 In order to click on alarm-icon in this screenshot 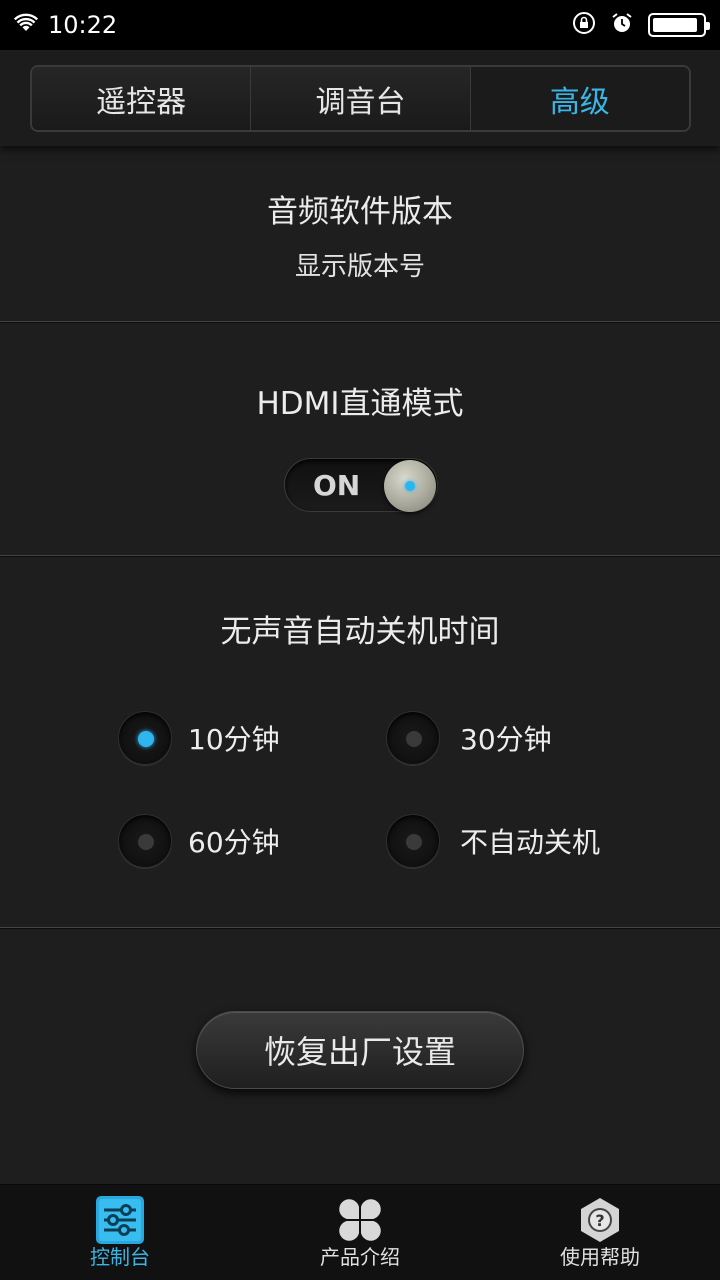, I will do `click(622, 25)`.